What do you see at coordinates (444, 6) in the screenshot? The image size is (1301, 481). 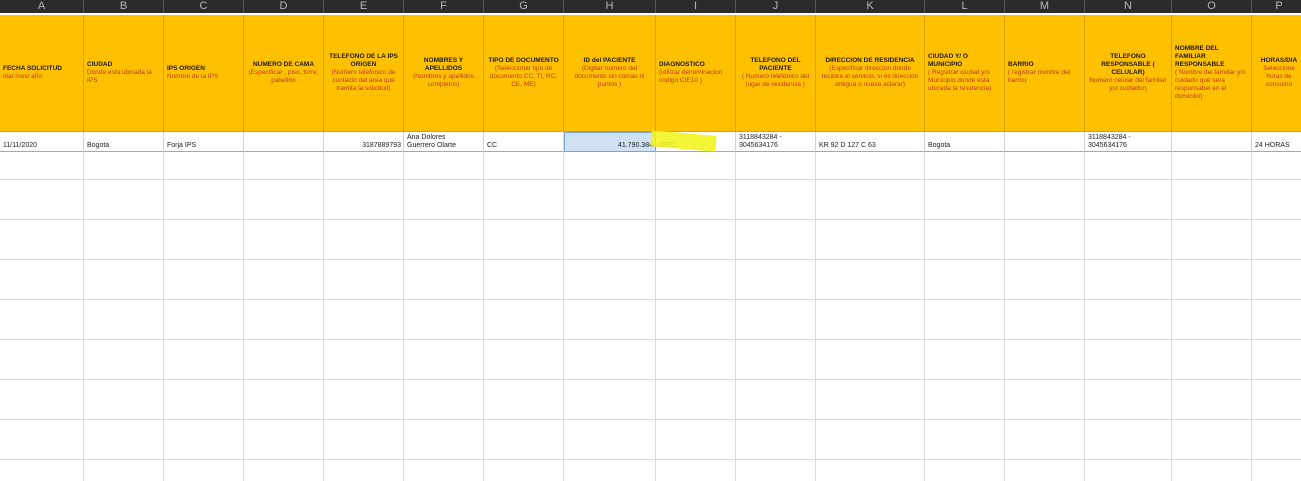 I see `column-header-f: F` at bounding box center [444, 6].